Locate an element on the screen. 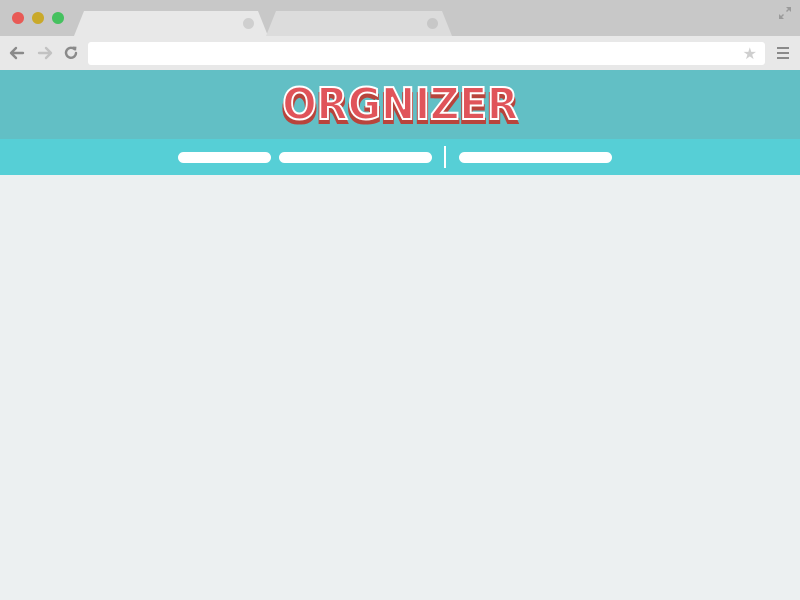  nav-divider is located at coordinates (445, 157).